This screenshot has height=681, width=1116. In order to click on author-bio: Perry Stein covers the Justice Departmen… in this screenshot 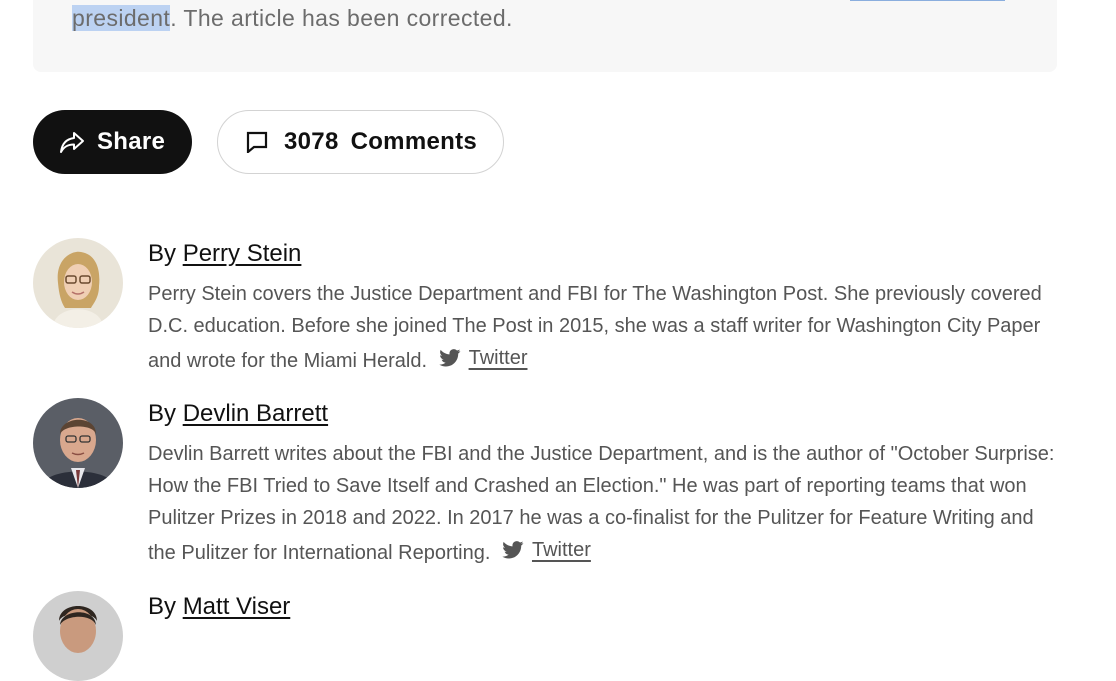, I will do `click(605, 327)`.